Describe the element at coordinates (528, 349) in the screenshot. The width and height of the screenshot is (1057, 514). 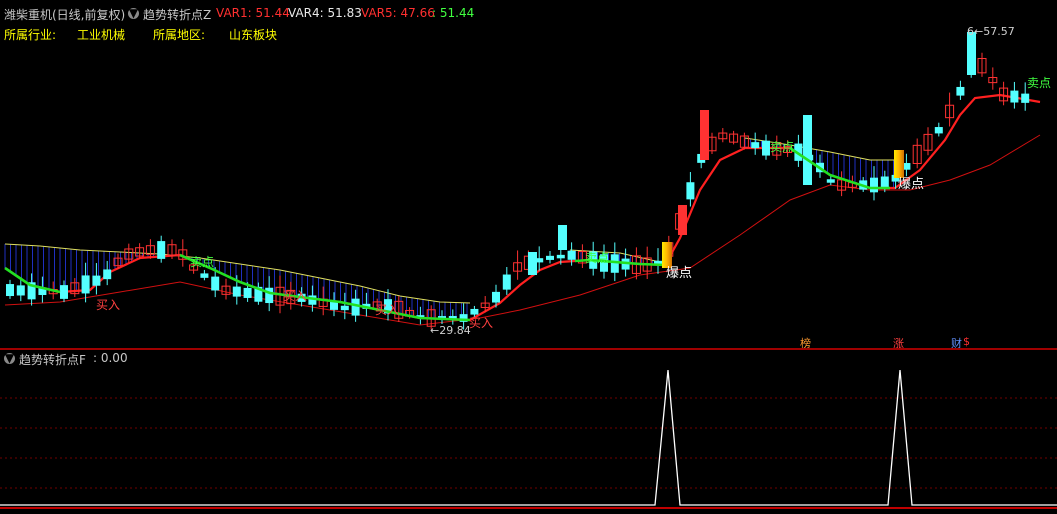
I see `panel-divider` at that location.